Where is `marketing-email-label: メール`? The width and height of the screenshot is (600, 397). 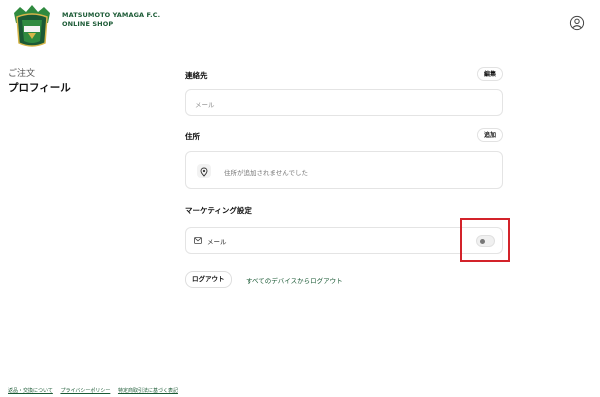
marketing-email-label: メール is located at coordinates (217, 242).